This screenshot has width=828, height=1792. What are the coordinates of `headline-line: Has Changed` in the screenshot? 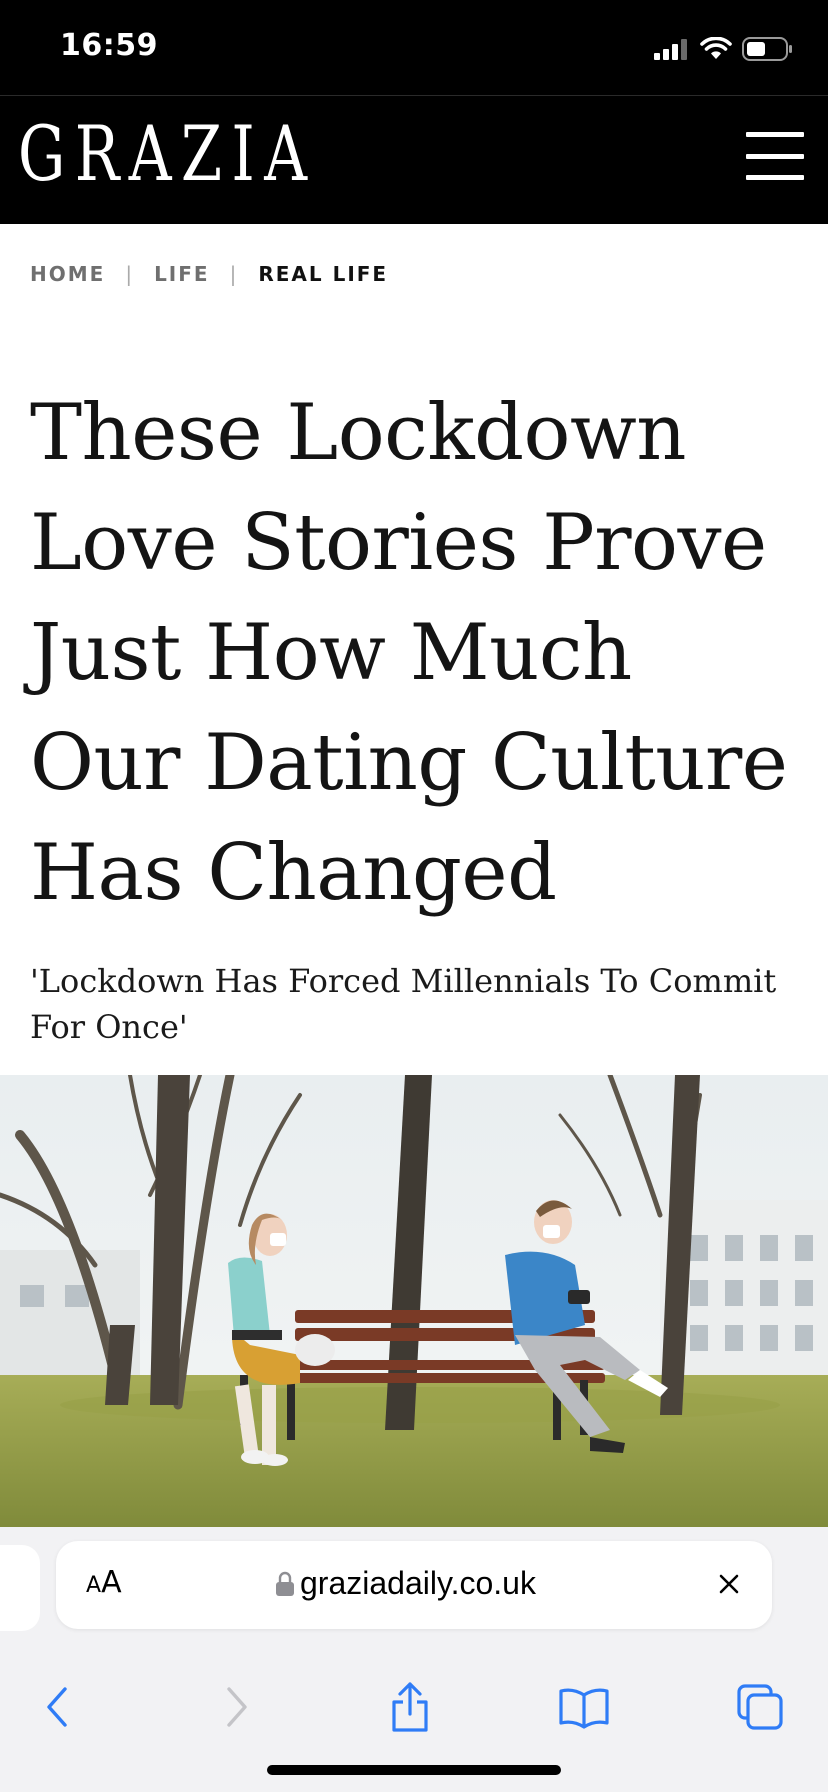 It's located at (293, 873).